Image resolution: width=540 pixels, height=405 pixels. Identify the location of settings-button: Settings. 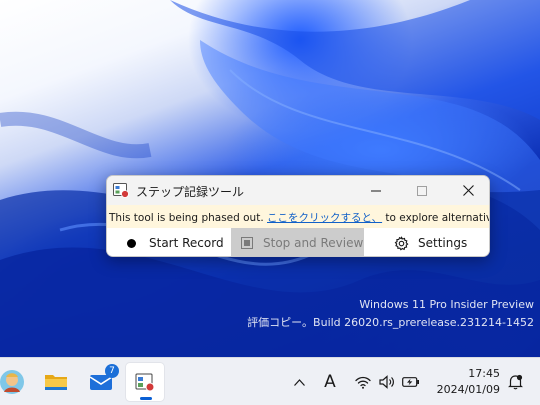
(426, 242).